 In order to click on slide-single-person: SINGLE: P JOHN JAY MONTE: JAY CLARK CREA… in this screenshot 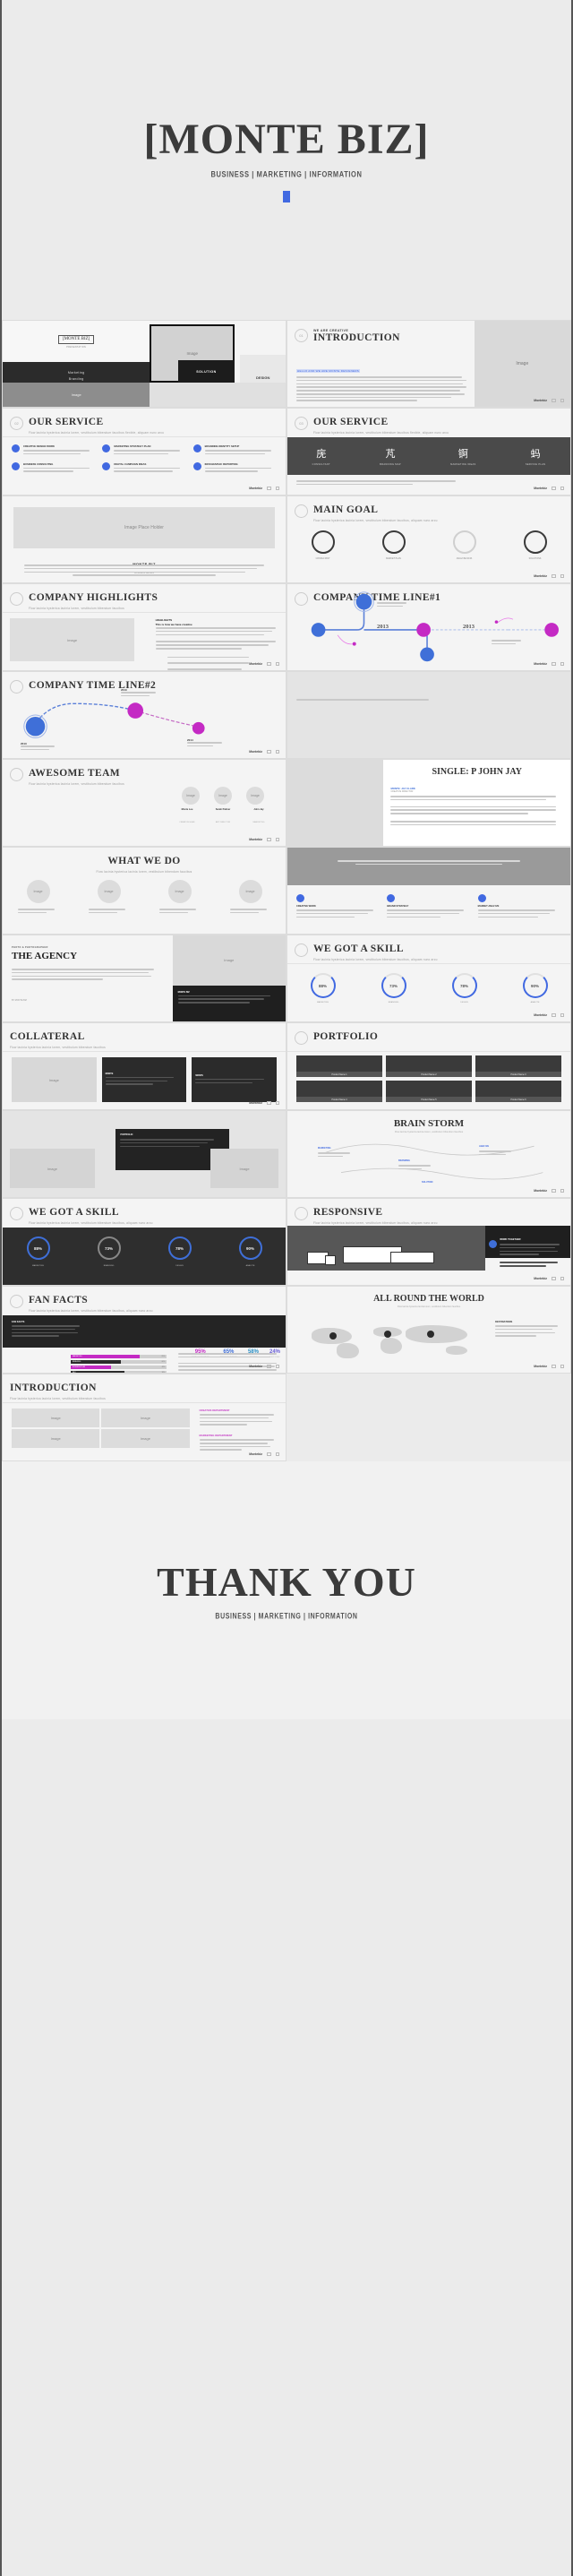, I will do `click(428, 803)`.